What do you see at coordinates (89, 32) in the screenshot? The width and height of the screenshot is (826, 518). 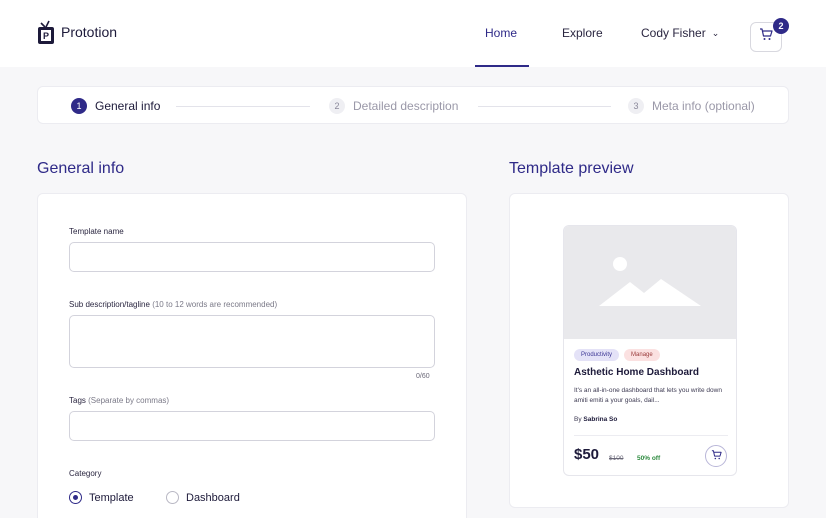 I see `brand-name: Prototion` at bounding box center [89, 32].